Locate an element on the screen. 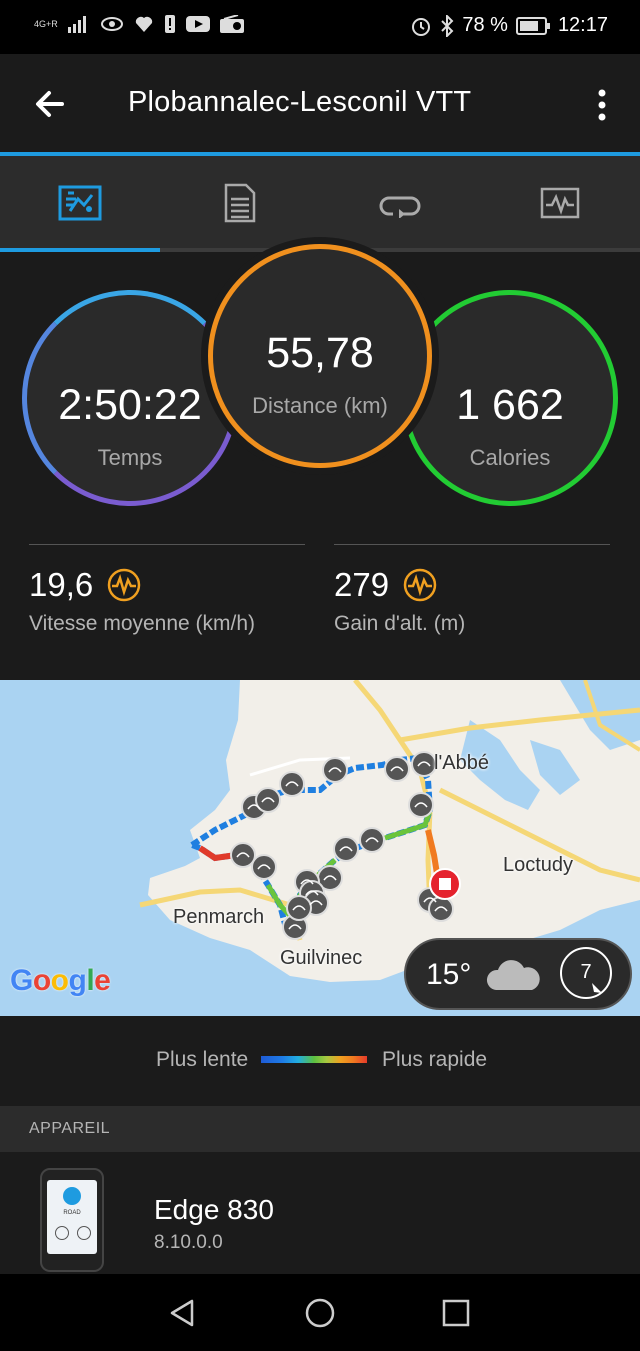 Image resolution: width=640 pixels, height=1351 pixels. time-label: Temps is located at coordinates (130, 457).